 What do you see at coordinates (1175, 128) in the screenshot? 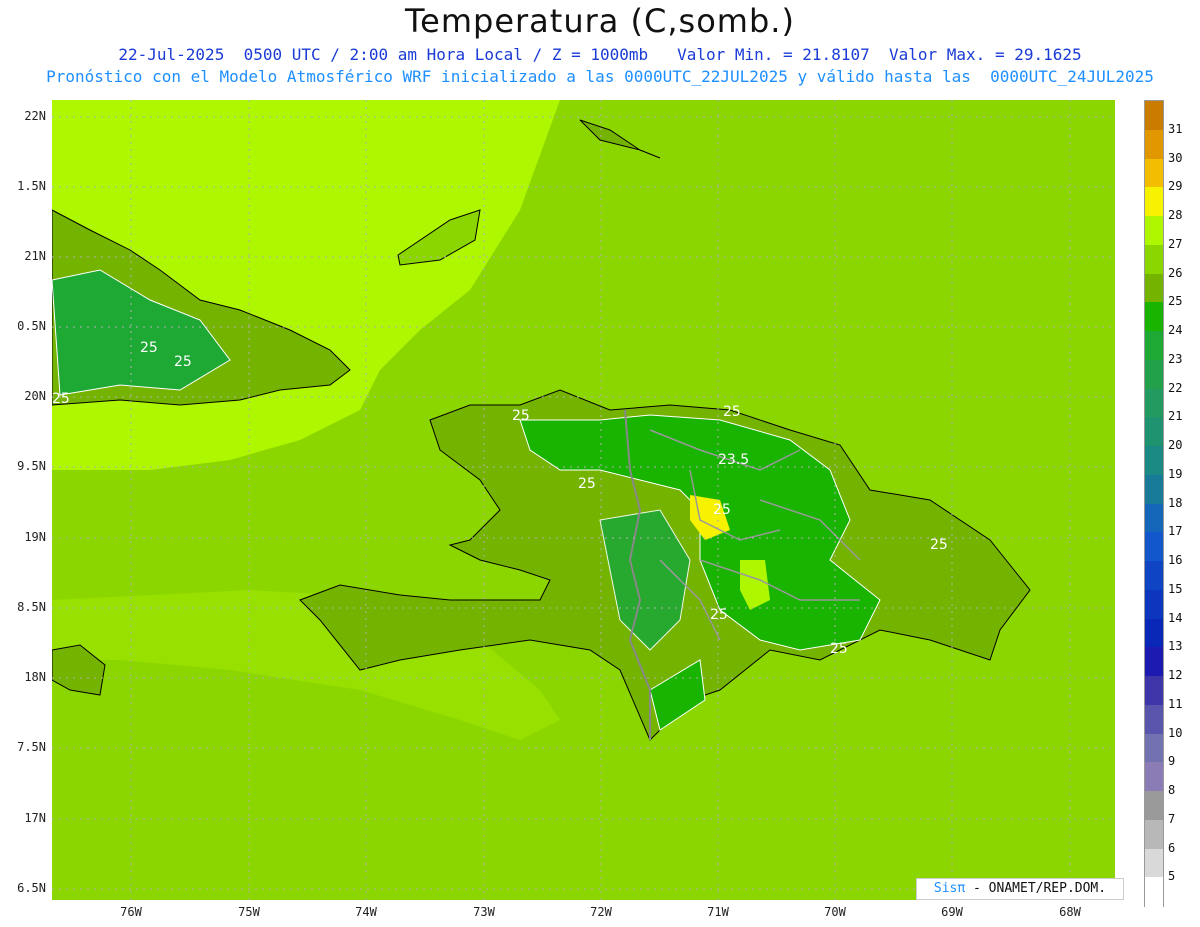
I see `colorbar-label: 31` at bounding box center [1175, 128].